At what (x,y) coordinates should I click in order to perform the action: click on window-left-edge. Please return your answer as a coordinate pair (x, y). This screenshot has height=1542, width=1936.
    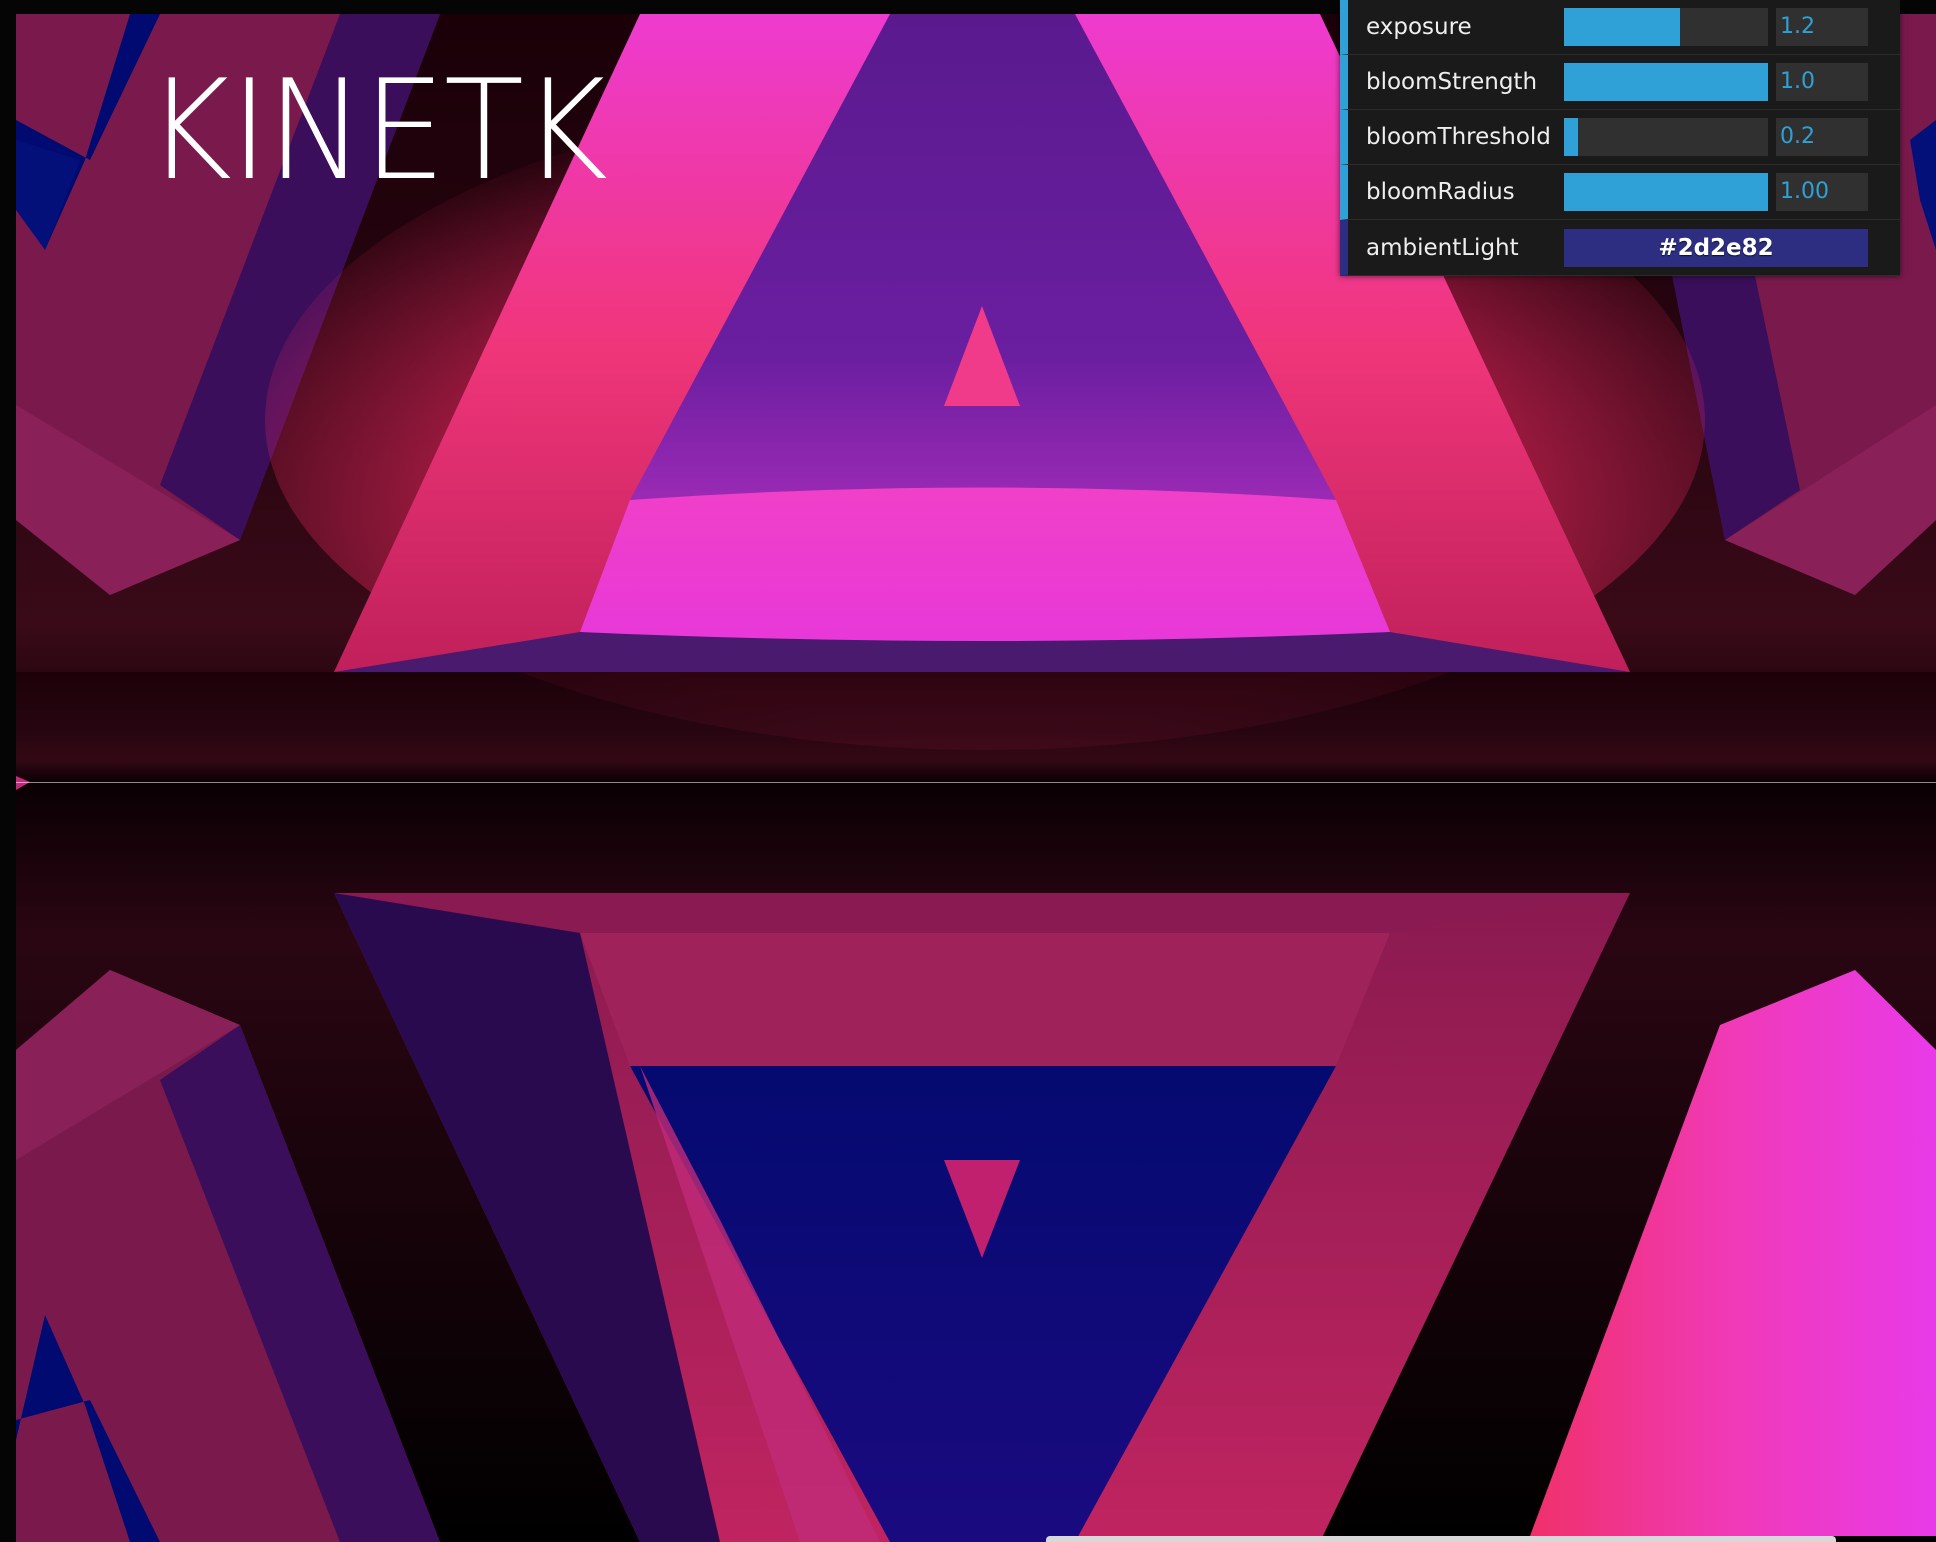
    Looking at the image, I should click on (8, 771).